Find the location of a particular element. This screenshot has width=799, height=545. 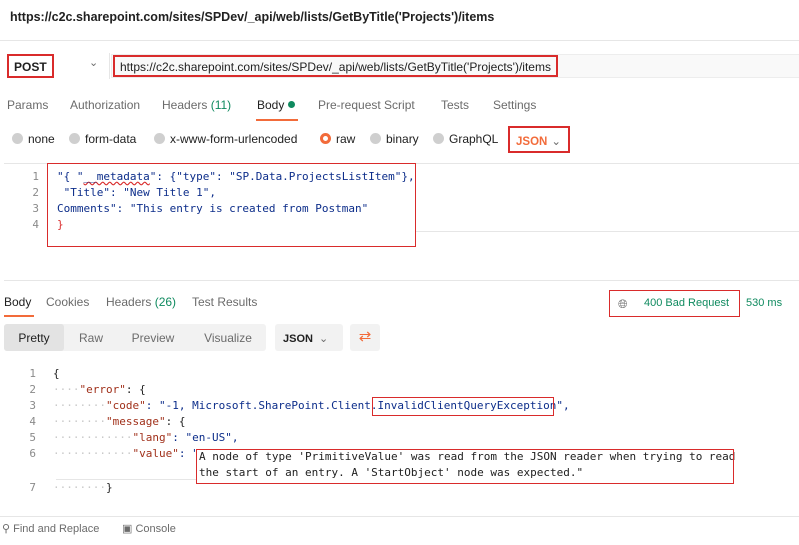

response-format-dropdown: JSON ⌄ is located at coordinates (309, 337).